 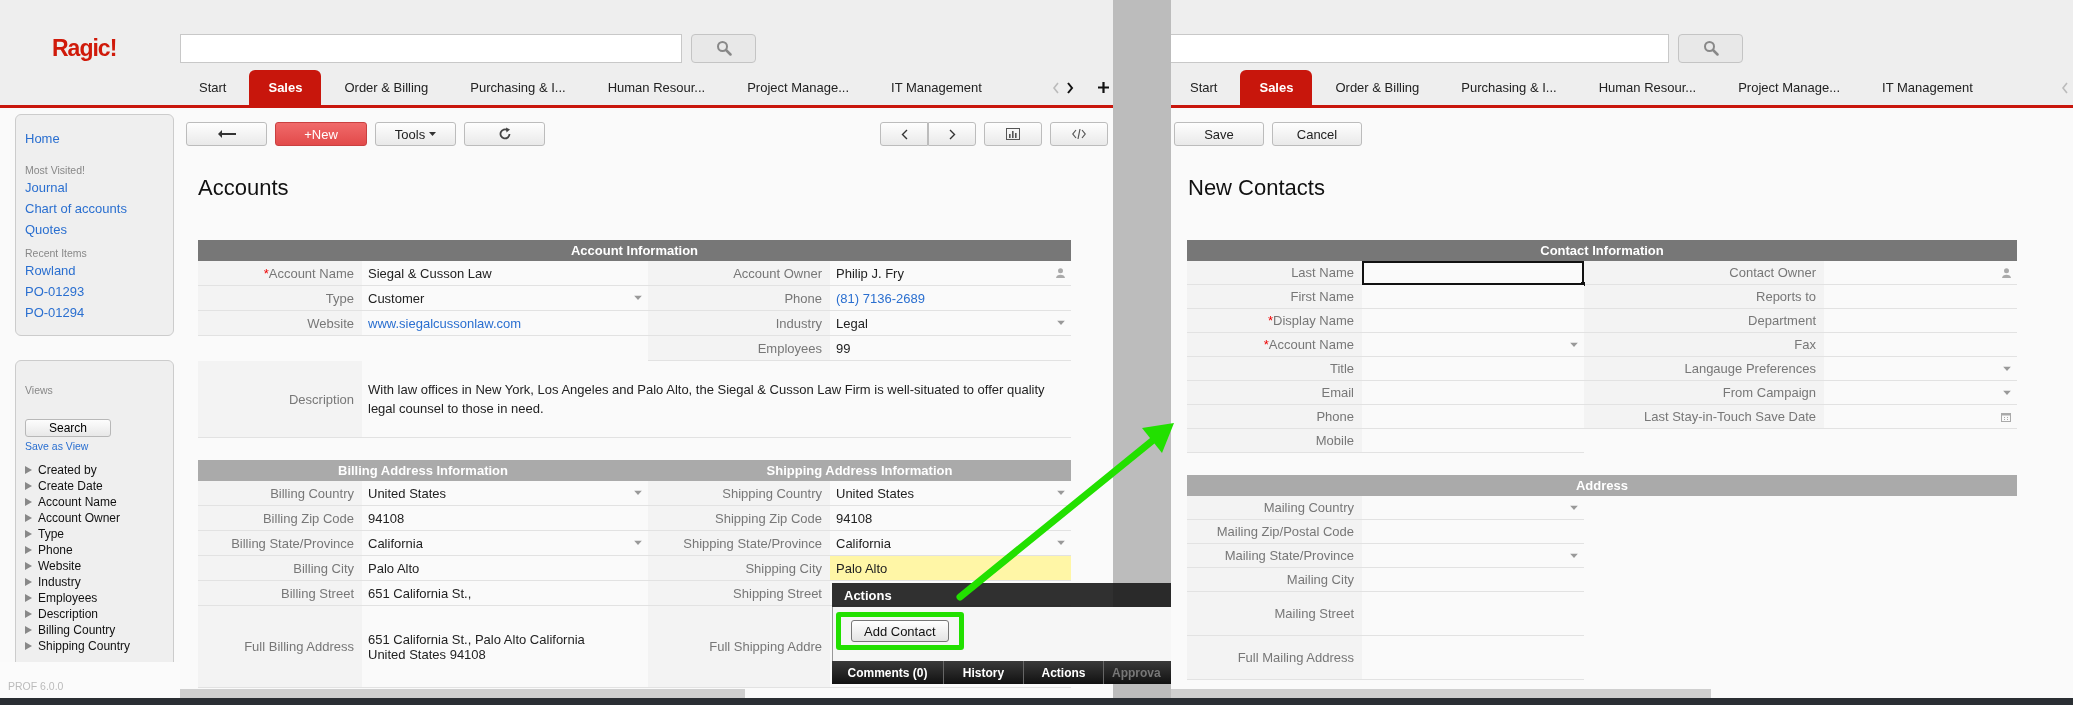 I want to click on link: www.siegalcussonlaw.com, so click(x=445, y=323).